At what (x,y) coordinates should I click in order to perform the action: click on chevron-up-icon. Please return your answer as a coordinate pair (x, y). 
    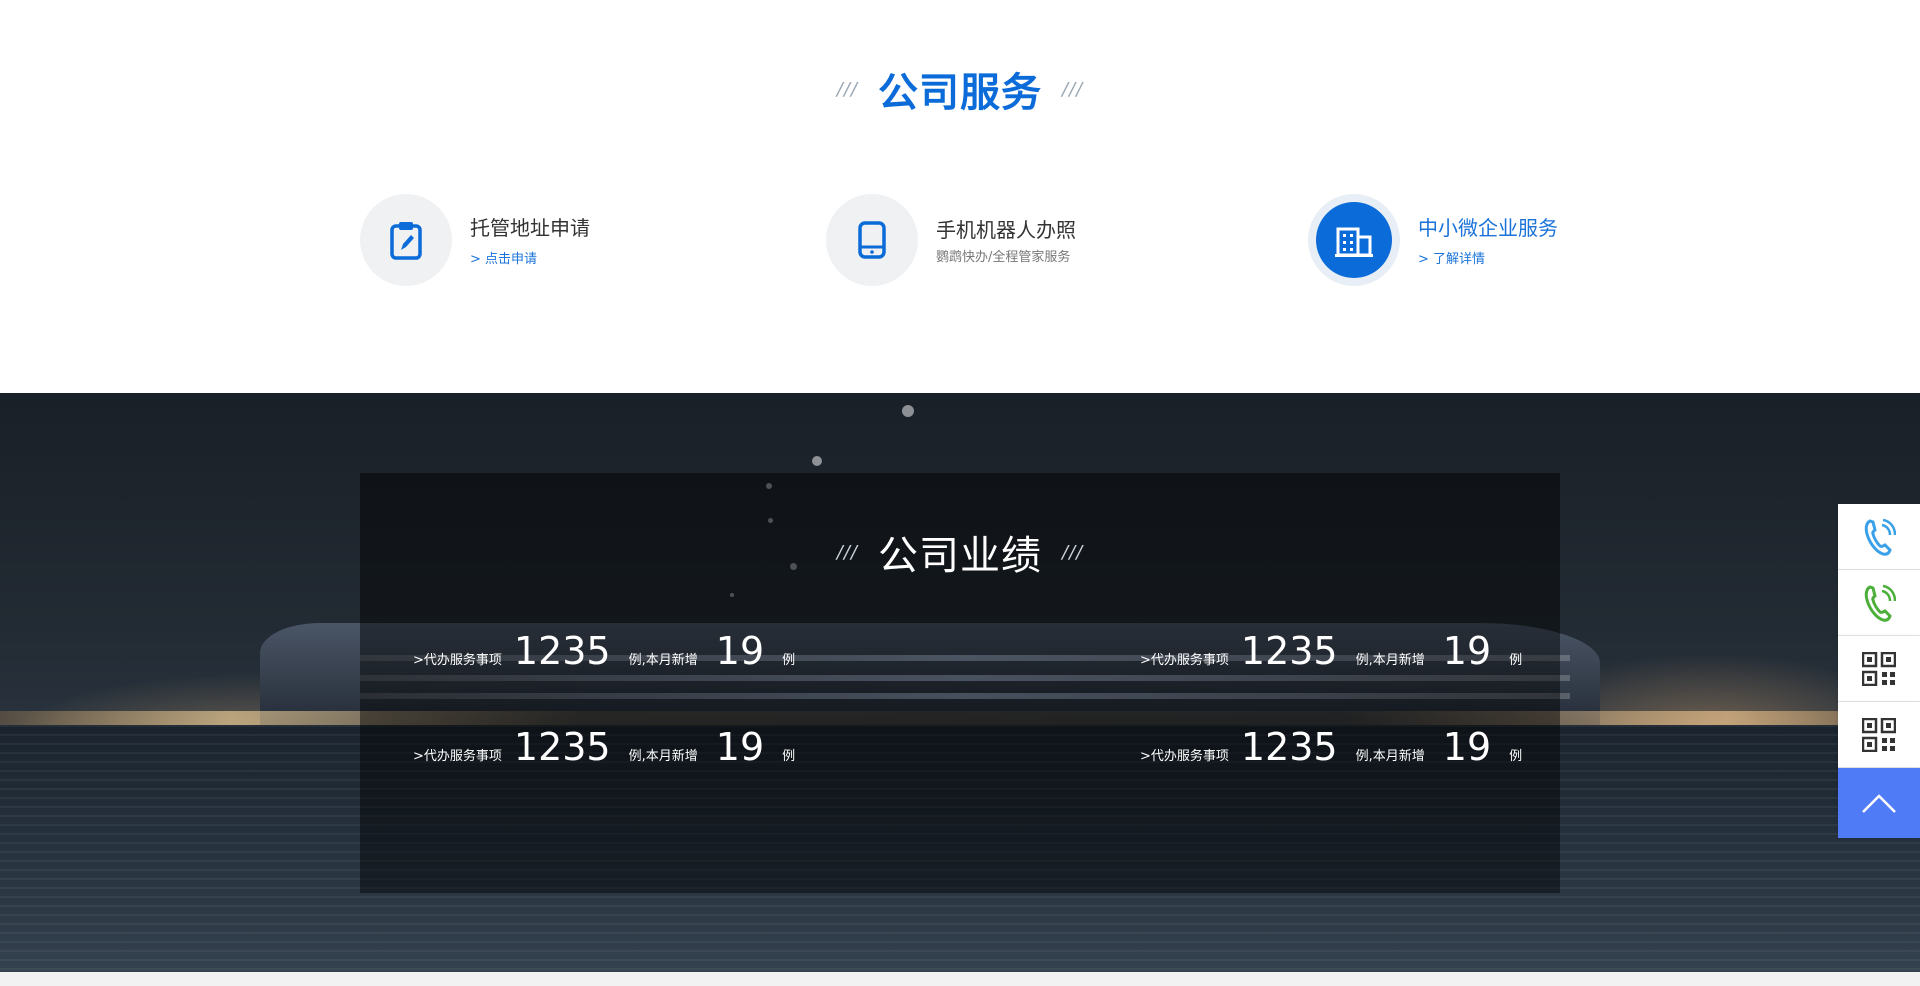
    Looking at the image, I should click on (1879, 803).